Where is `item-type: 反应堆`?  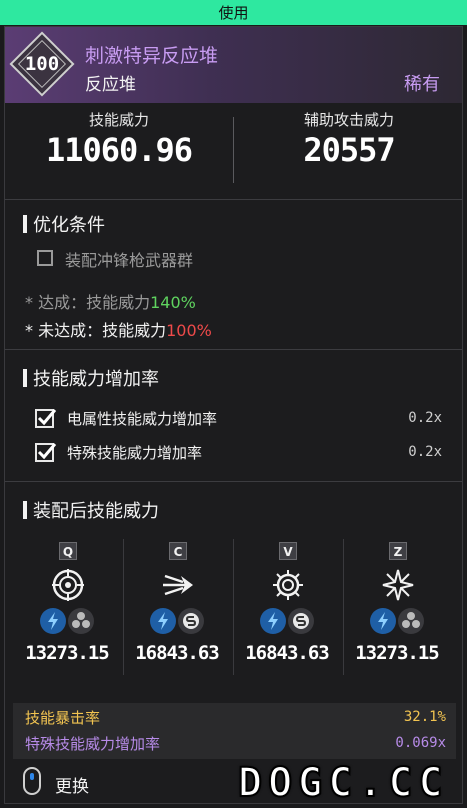 item-type: 反应堆 is located at coordinates (110, 85).